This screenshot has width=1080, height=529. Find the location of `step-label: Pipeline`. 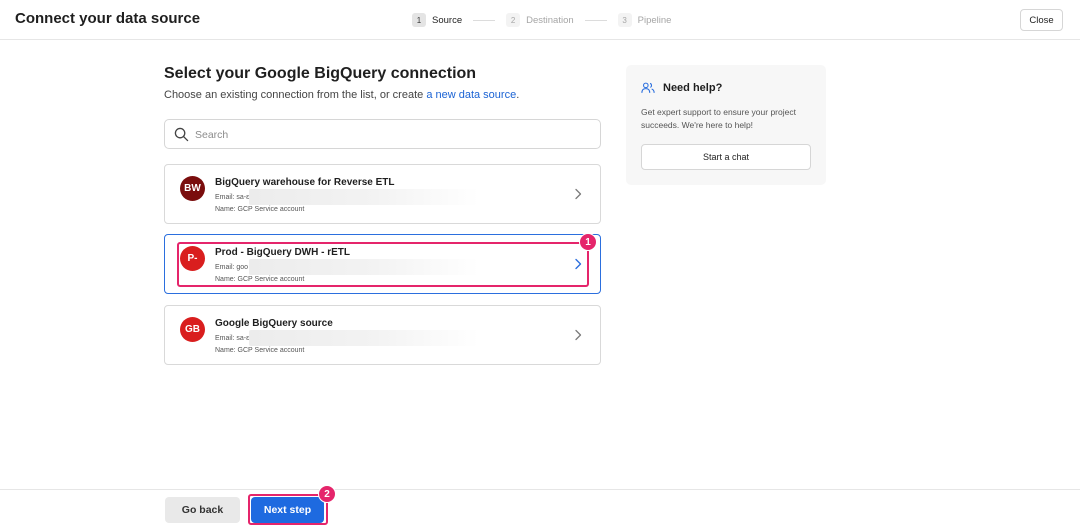

step-label: Pipeline is located at coordinates (654, 20).